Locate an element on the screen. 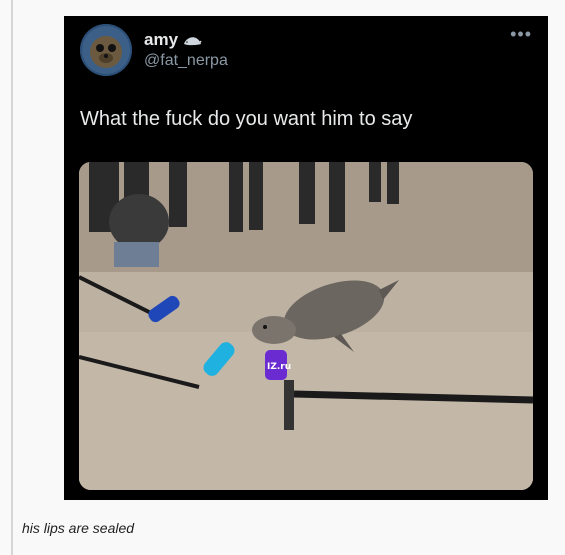 The width and height of the screenshot is (565, 555). seal-icon is located at coordinates (192, 40).